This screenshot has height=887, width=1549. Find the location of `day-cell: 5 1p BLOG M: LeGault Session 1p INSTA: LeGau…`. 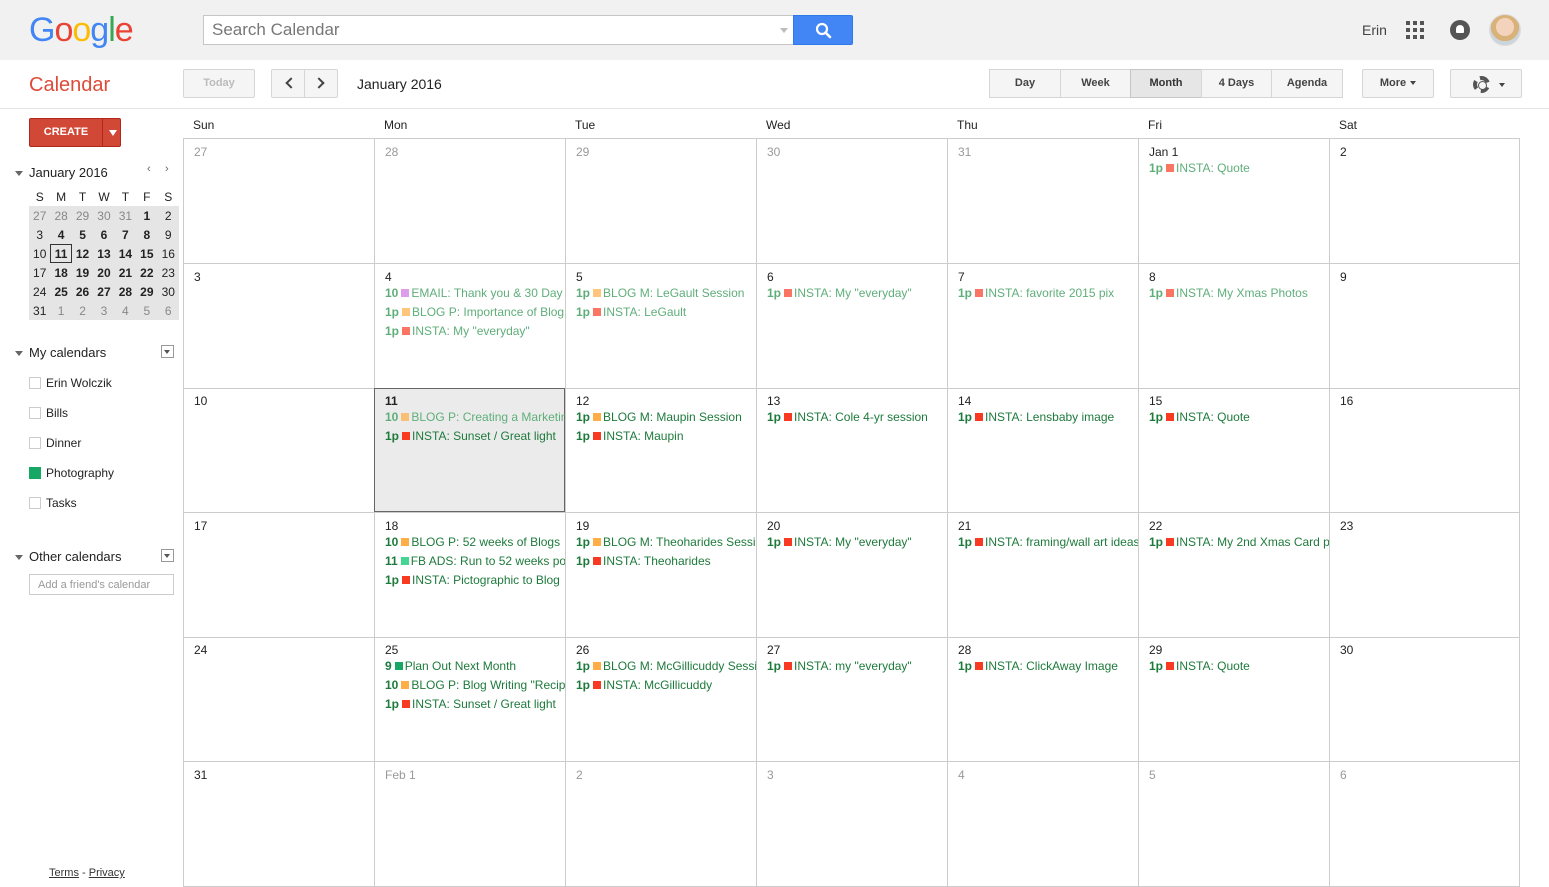

day-cell: 5 1p BLOG M: LeGault Session 1p INSTA: LeGau… is located at coordinates (660, 325).